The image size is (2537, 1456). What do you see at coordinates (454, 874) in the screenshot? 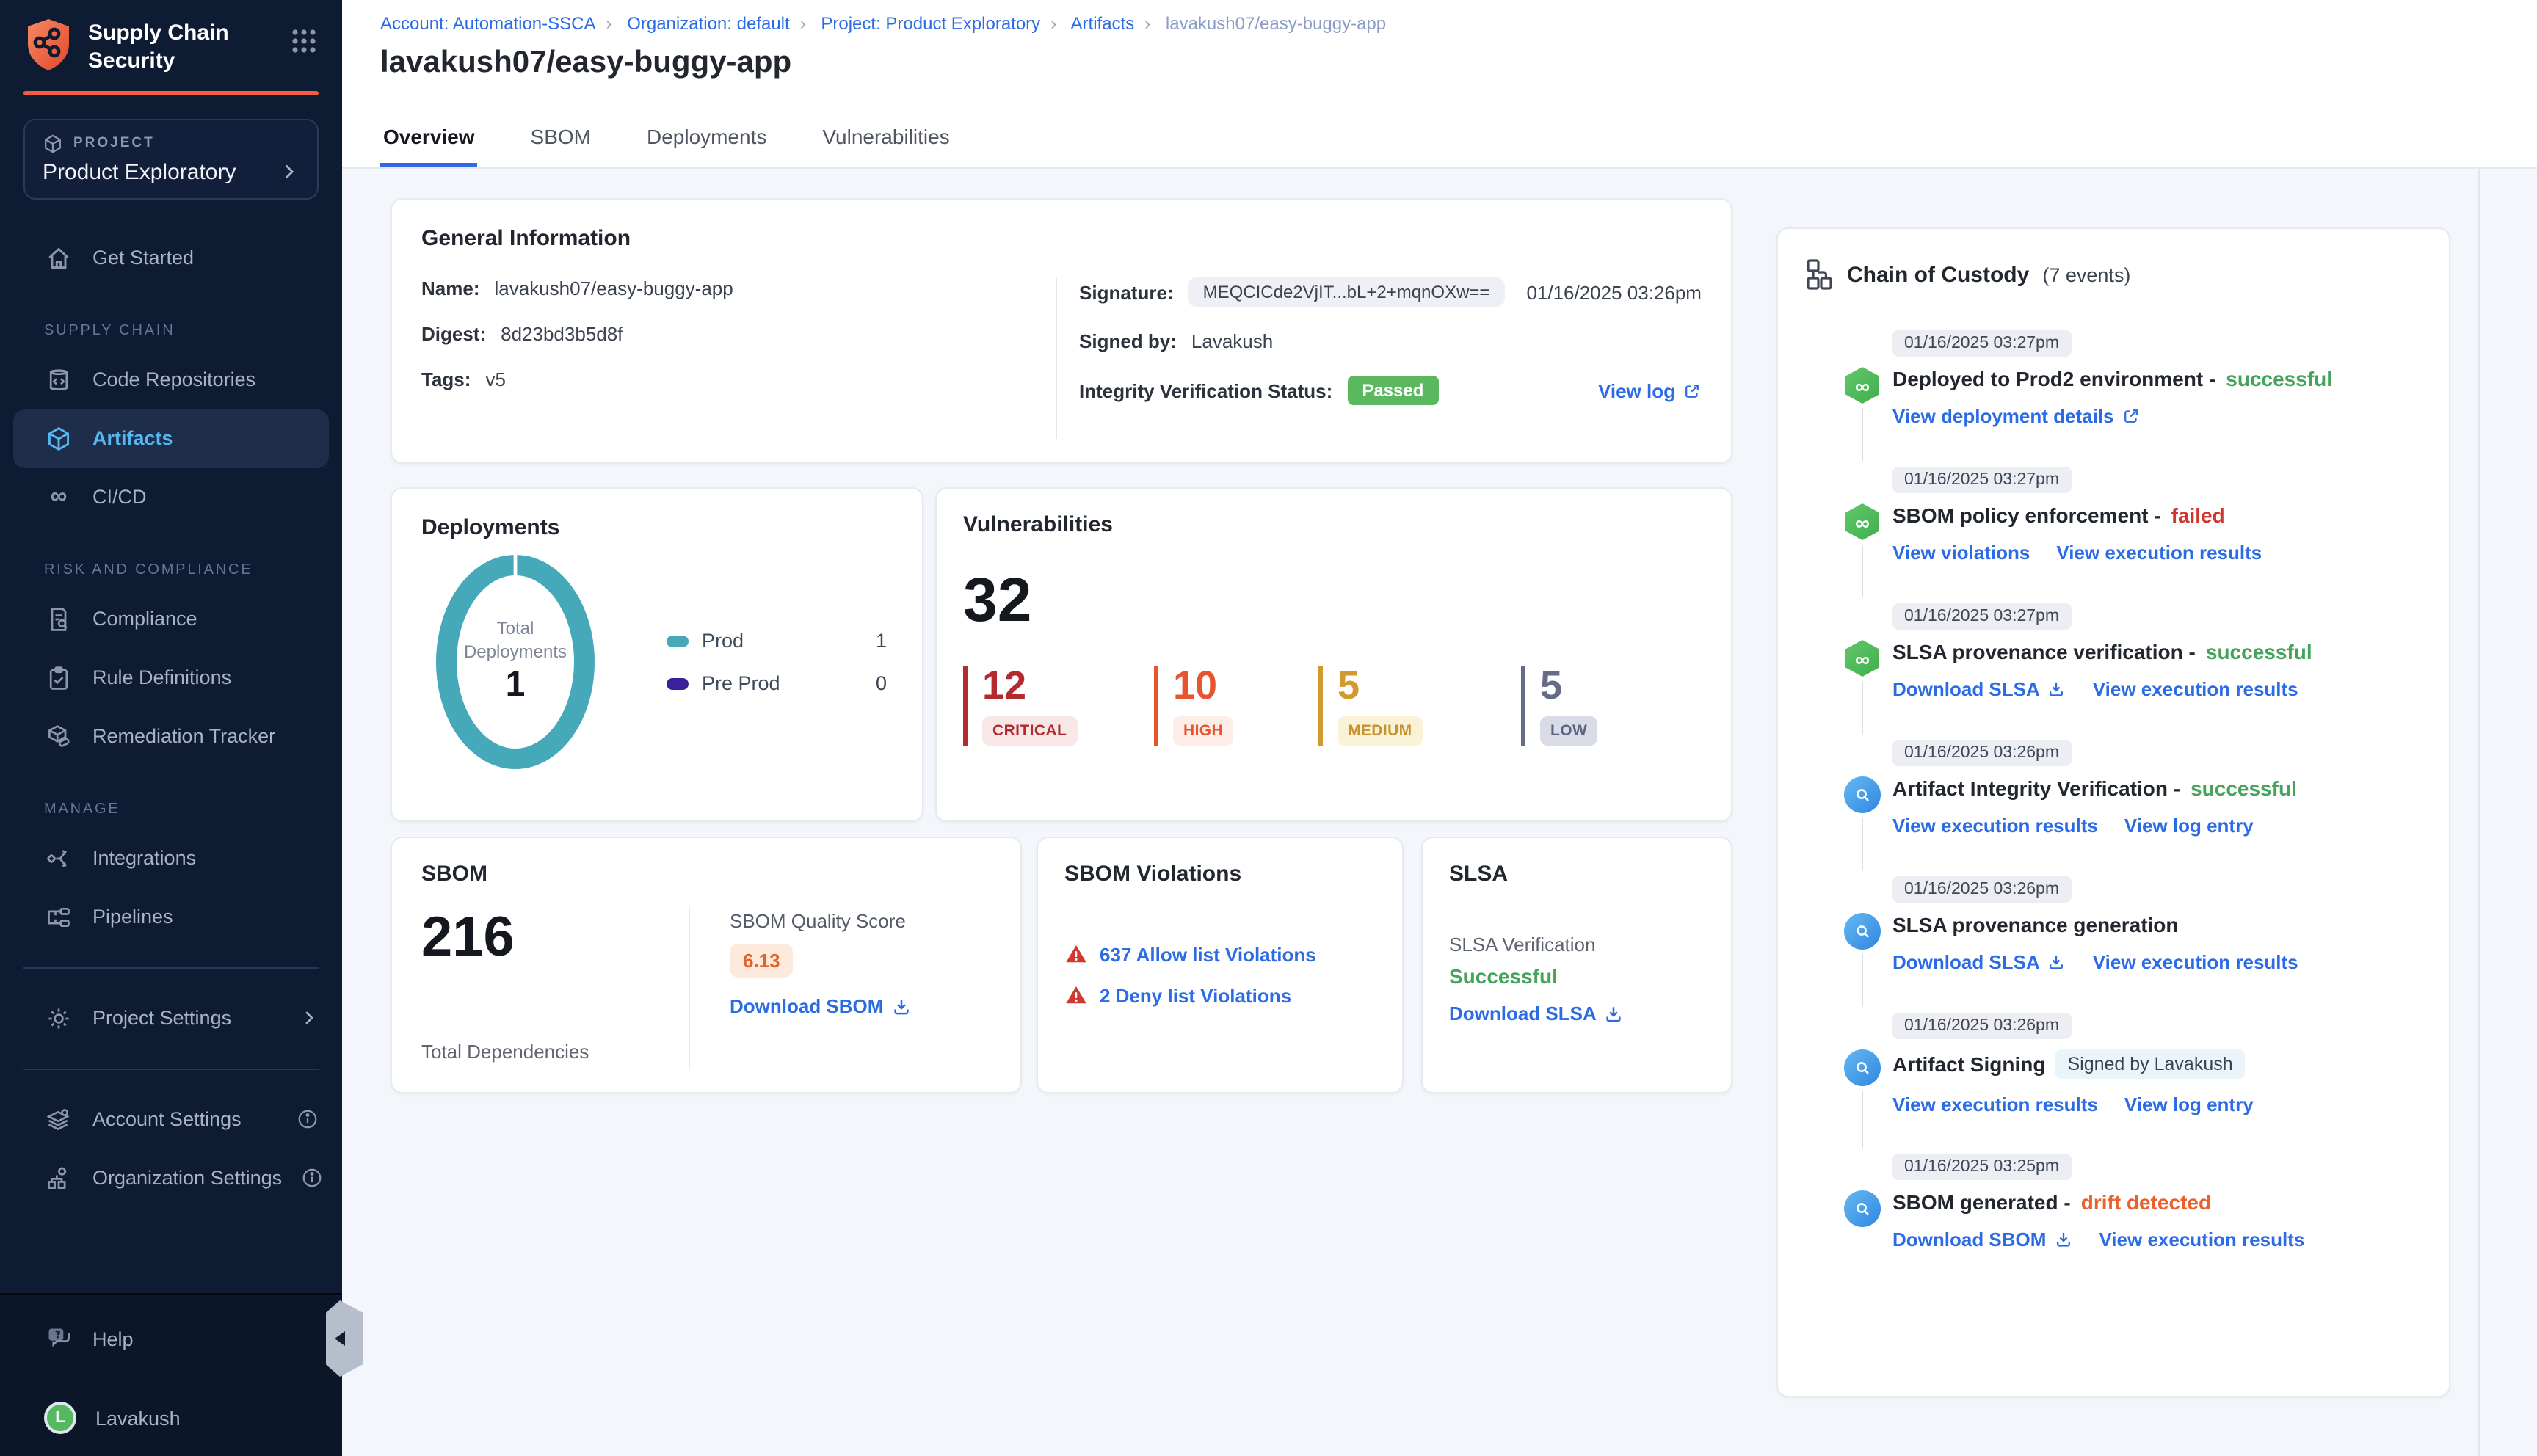
I see `card-title: SBOM` at bounding box center [454, 874].